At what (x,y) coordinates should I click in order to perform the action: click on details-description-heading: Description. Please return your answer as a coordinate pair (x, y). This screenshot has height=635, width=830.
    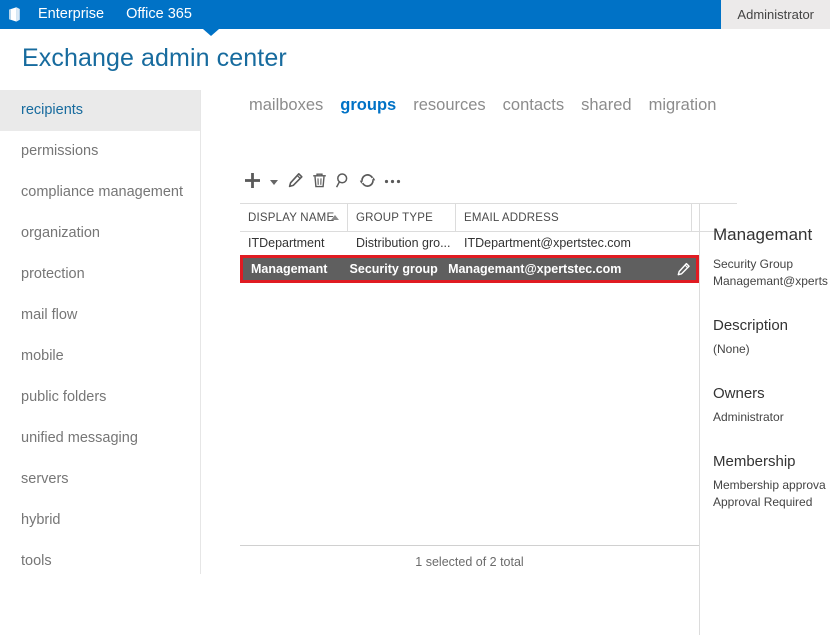
    Looking at the image, I should click on (771, 325).